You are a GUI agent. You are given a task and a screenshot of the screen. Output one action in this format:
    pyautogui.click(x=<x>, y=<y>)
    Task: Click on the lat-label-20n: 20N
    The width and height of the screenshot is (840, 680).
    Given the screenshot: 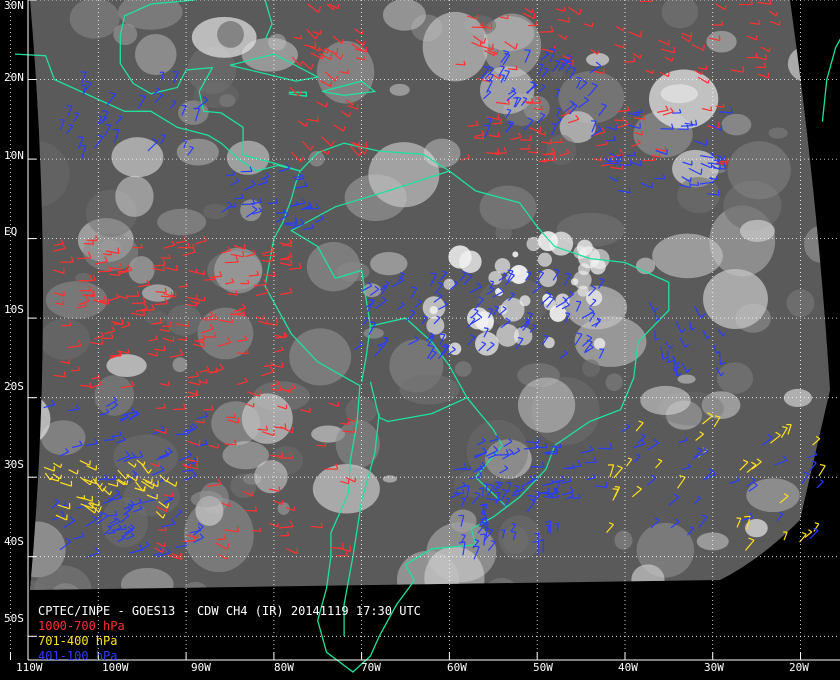 What is the action you would take?
    pyautogui.click(x=14, y=77)
    